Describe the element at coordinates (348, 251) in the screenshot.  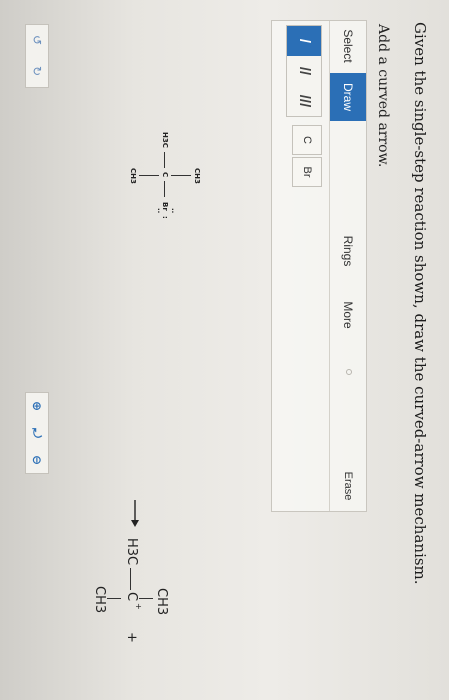
I see `tab-rings: Rings` at that location.